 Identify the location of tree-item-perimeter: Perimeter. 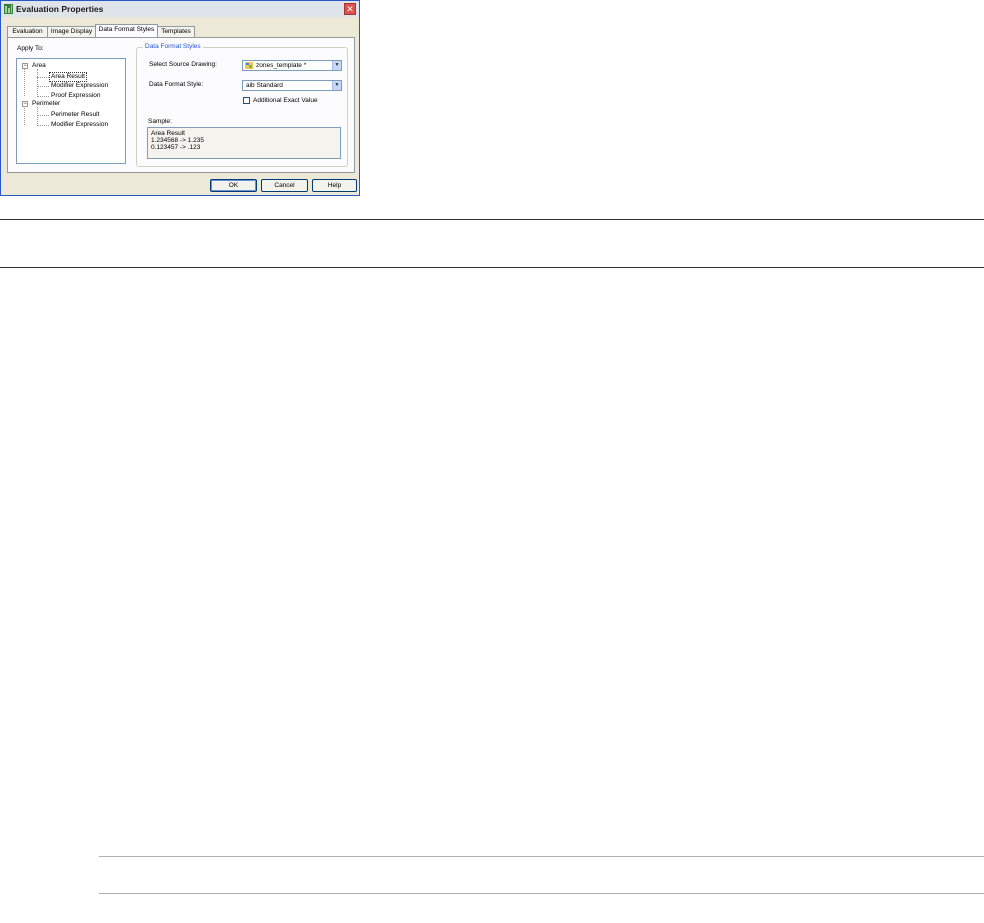
(46, 104).